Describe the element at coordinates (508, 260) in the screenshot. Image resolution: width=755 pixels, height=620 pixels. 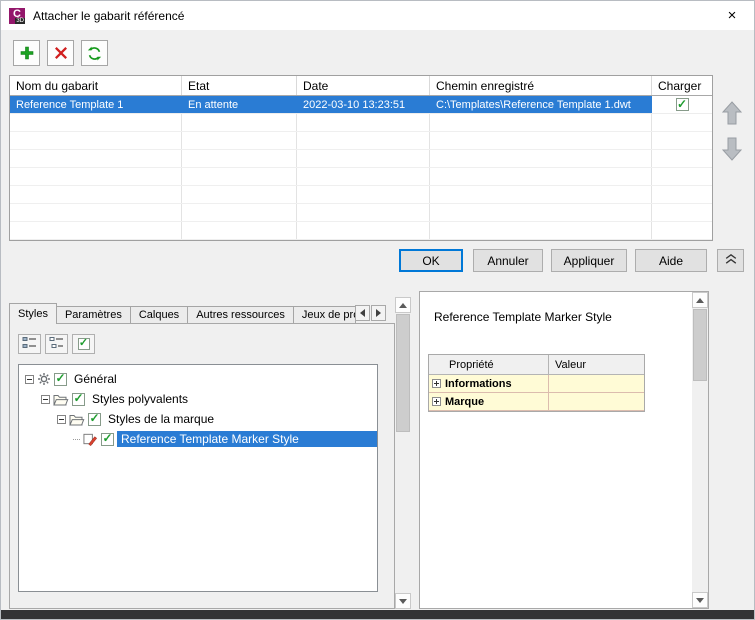
I see `cancel-button: Annuler` at that location.